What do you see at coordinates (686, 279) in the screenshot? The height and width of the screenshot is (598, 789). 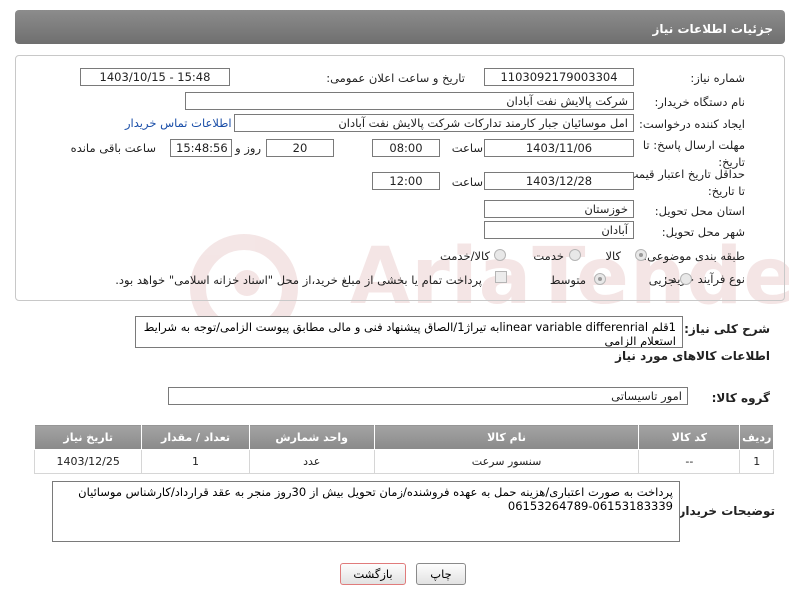 I see `purchase-radio-minor` at bounding box center [686, 279].